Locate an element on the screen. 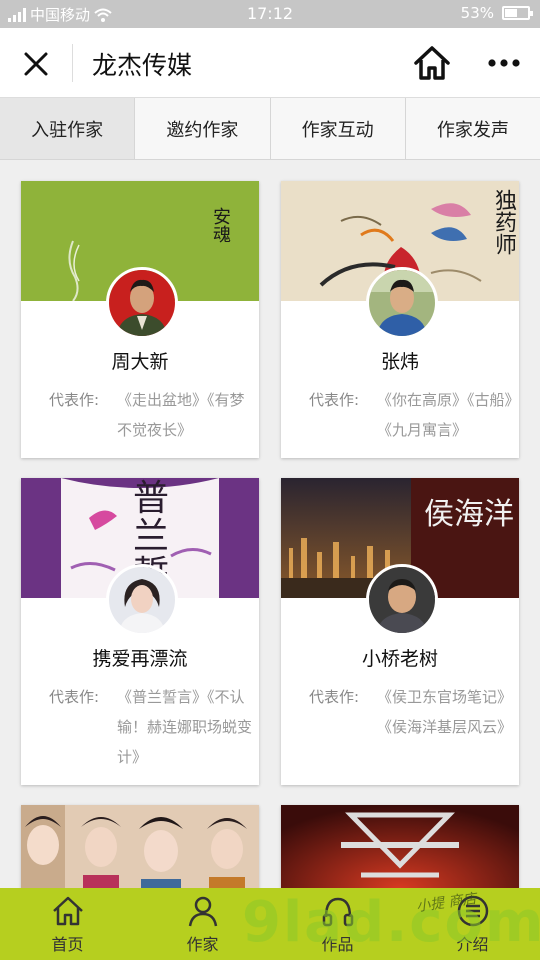 The width and height of the screenshot is (540, 960). works-block: 代表作: 《走出盆地》《有梦不觉夜长》 is located at coordinates (151, 415).